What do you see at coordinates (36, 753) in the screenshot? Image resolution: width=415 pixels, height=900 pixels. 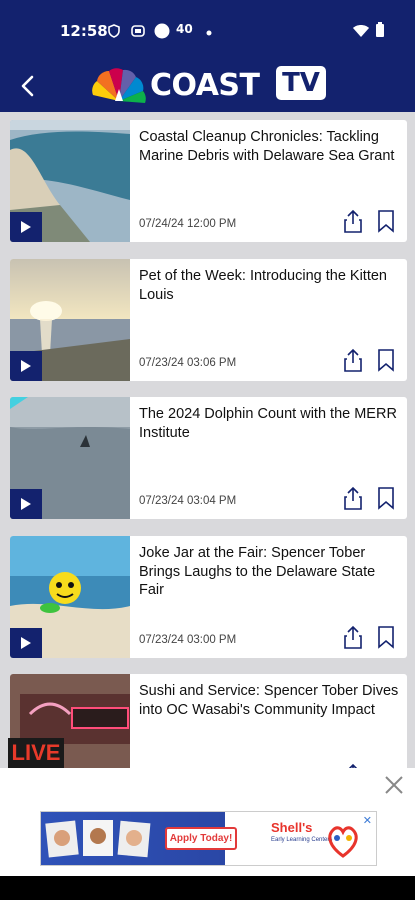 I see `live-badge: LIVE` at bounding box center [36, 753].